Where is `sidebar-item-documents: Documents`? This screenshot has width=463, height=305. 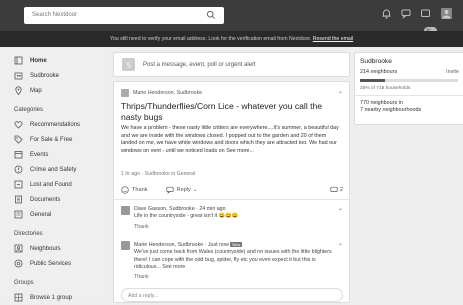 sidebar-item-documents: Documents is located at coordinates (55, 199).